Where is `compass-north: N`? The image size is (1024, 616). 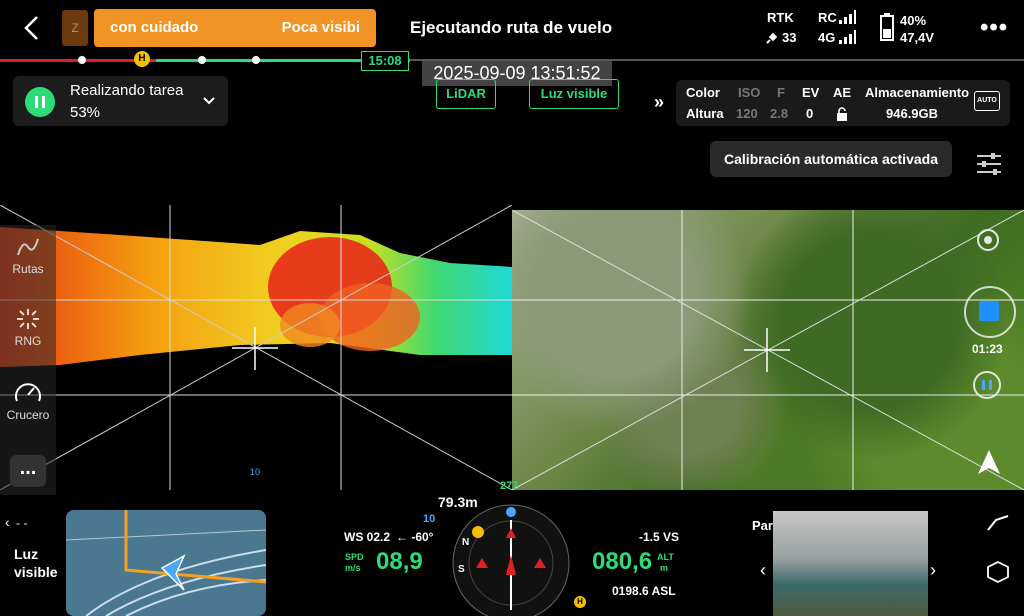
compass-north: N is located at coordinates (466, 542).